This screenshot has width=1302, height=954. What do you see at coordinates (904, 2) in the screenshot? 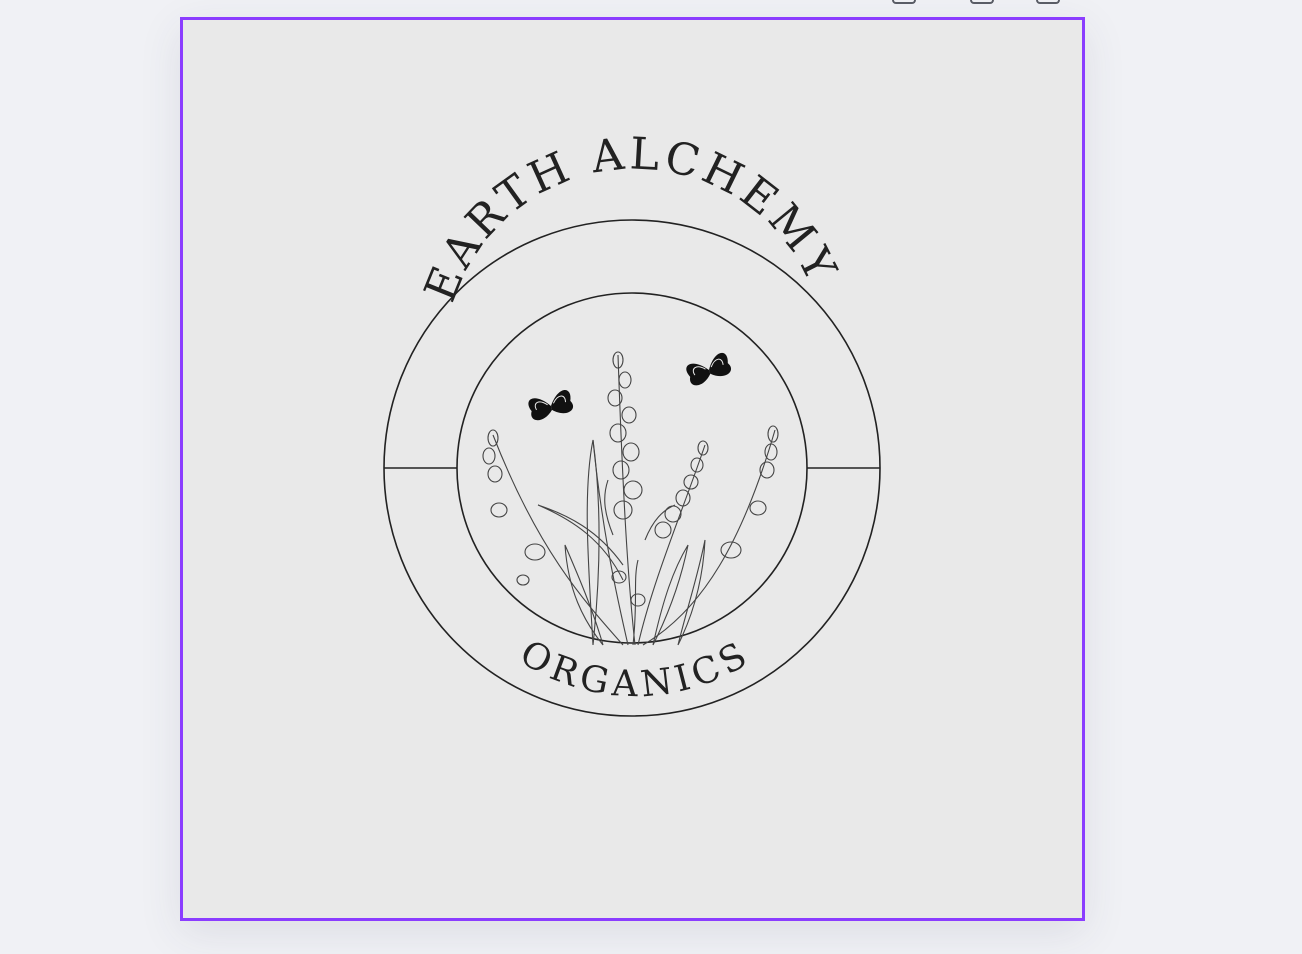
I see `lock-icon` at bounding box center [904, 2].